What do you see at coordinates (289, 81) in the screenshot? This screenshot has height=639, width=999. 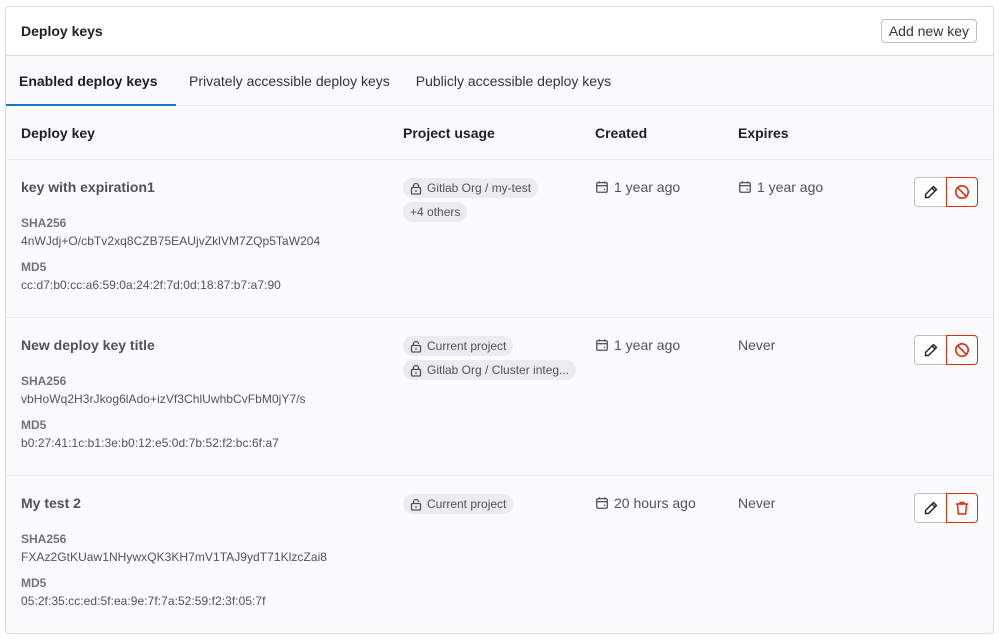 I see `tab-privately-accessible-deploy-keys: Privately accessible deploy keys` at bounding box center [289, 81].